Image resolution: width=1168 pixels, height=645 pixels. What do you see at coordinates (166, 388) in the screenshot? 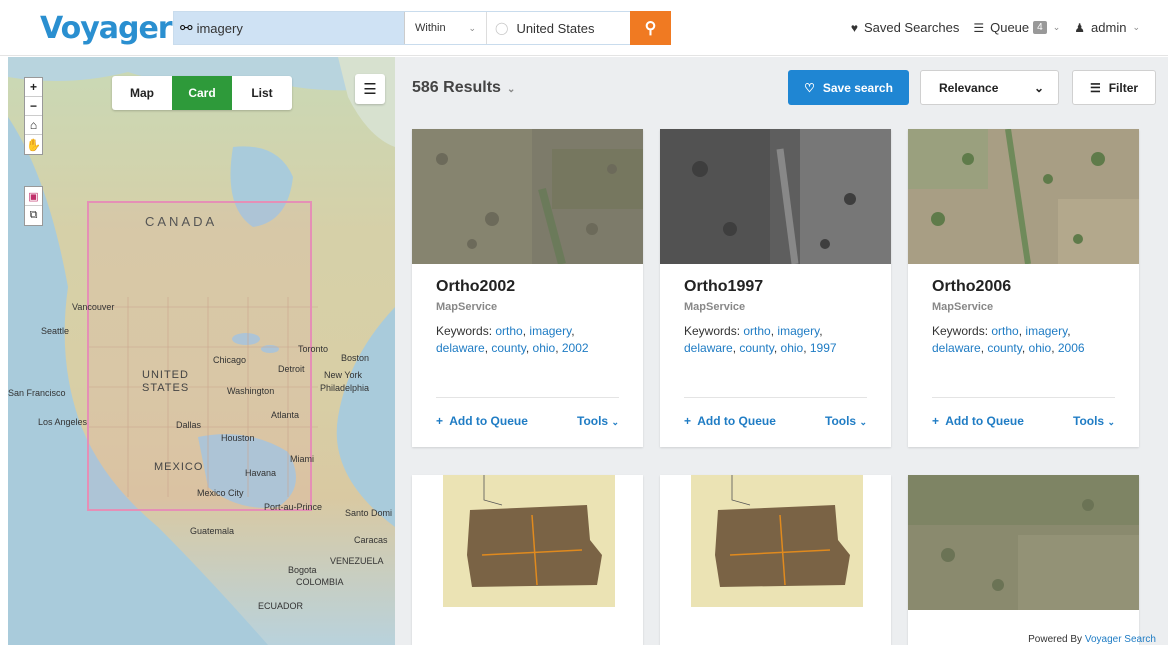
I see `map-label-states: STATES` at bounding box center [166, 388].